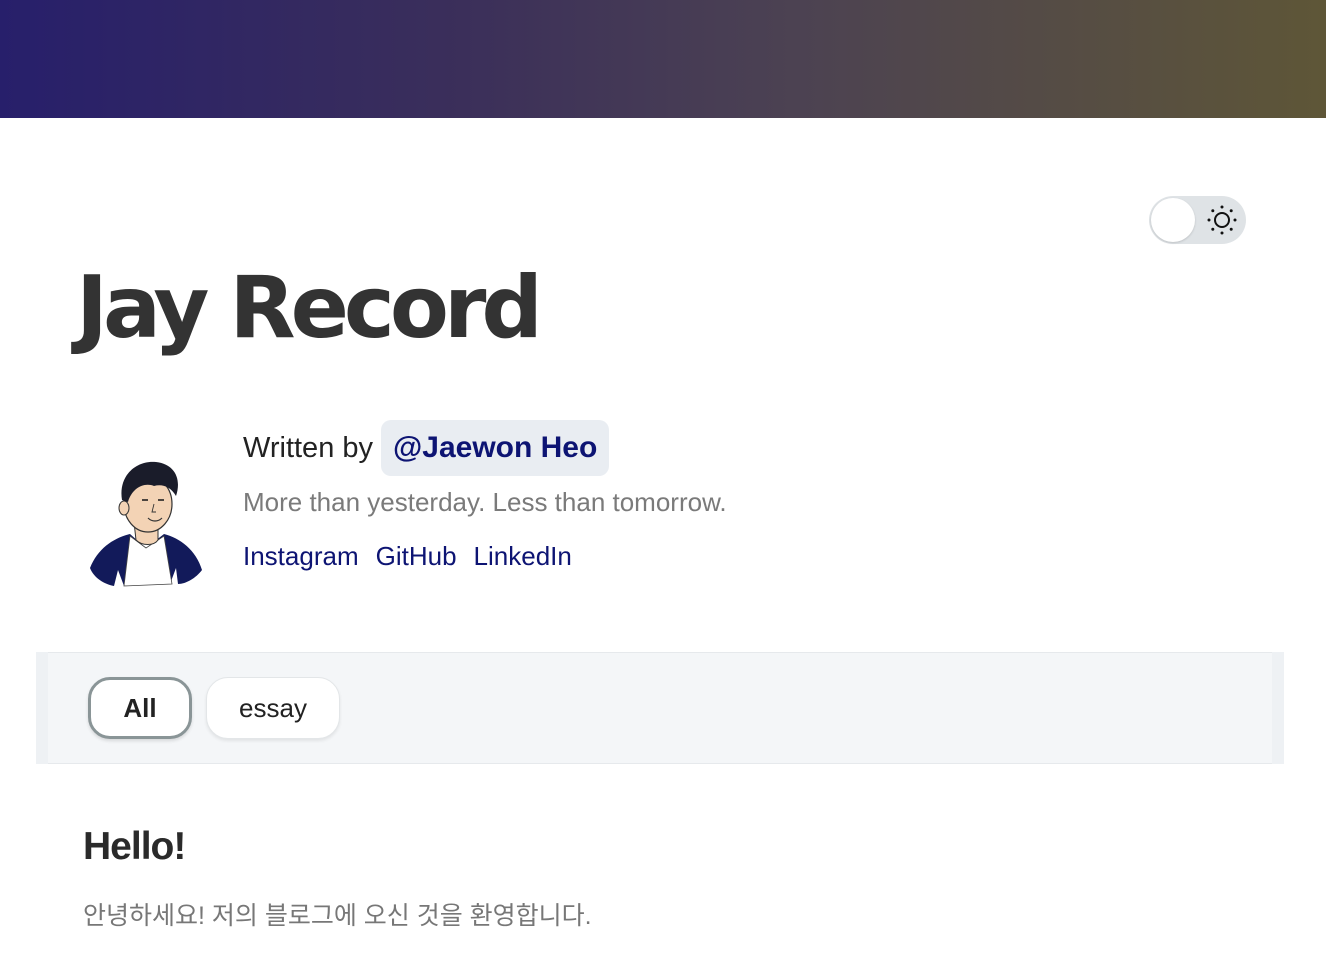 The height and width of the screenshot is (968, 1326). What do you see at coordinates (1222, 220) in the screenshot?
I see `sun-icon` at bounding box center [1222, 220].